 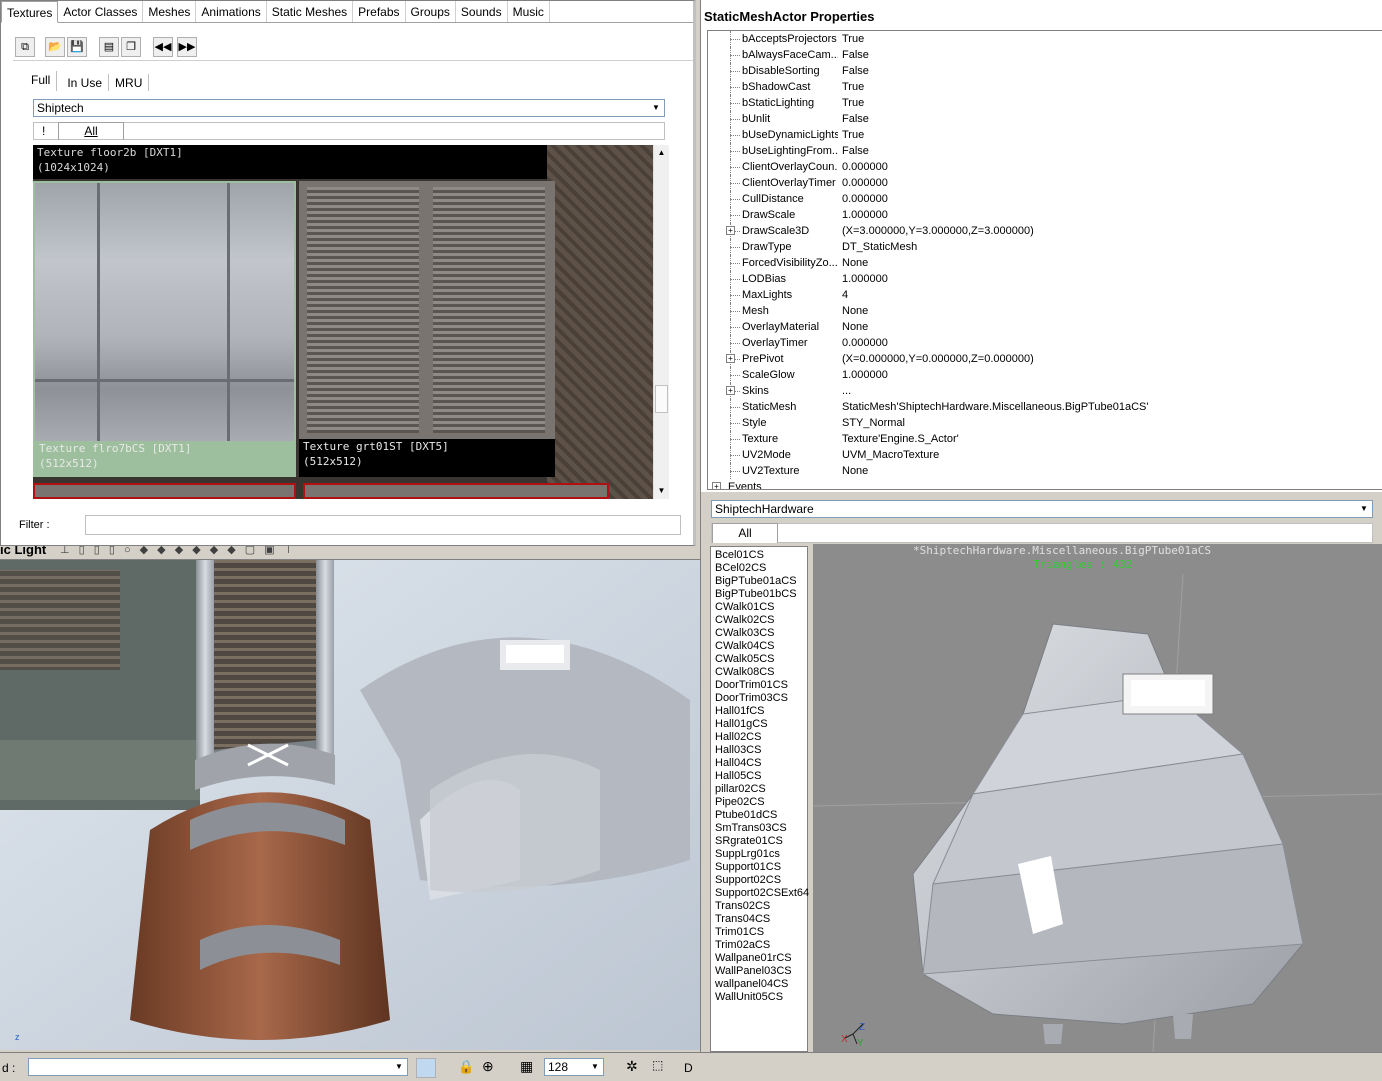 I want to click on property-row: ScaleGlow 1.000000, so click(x=1045, y=375).